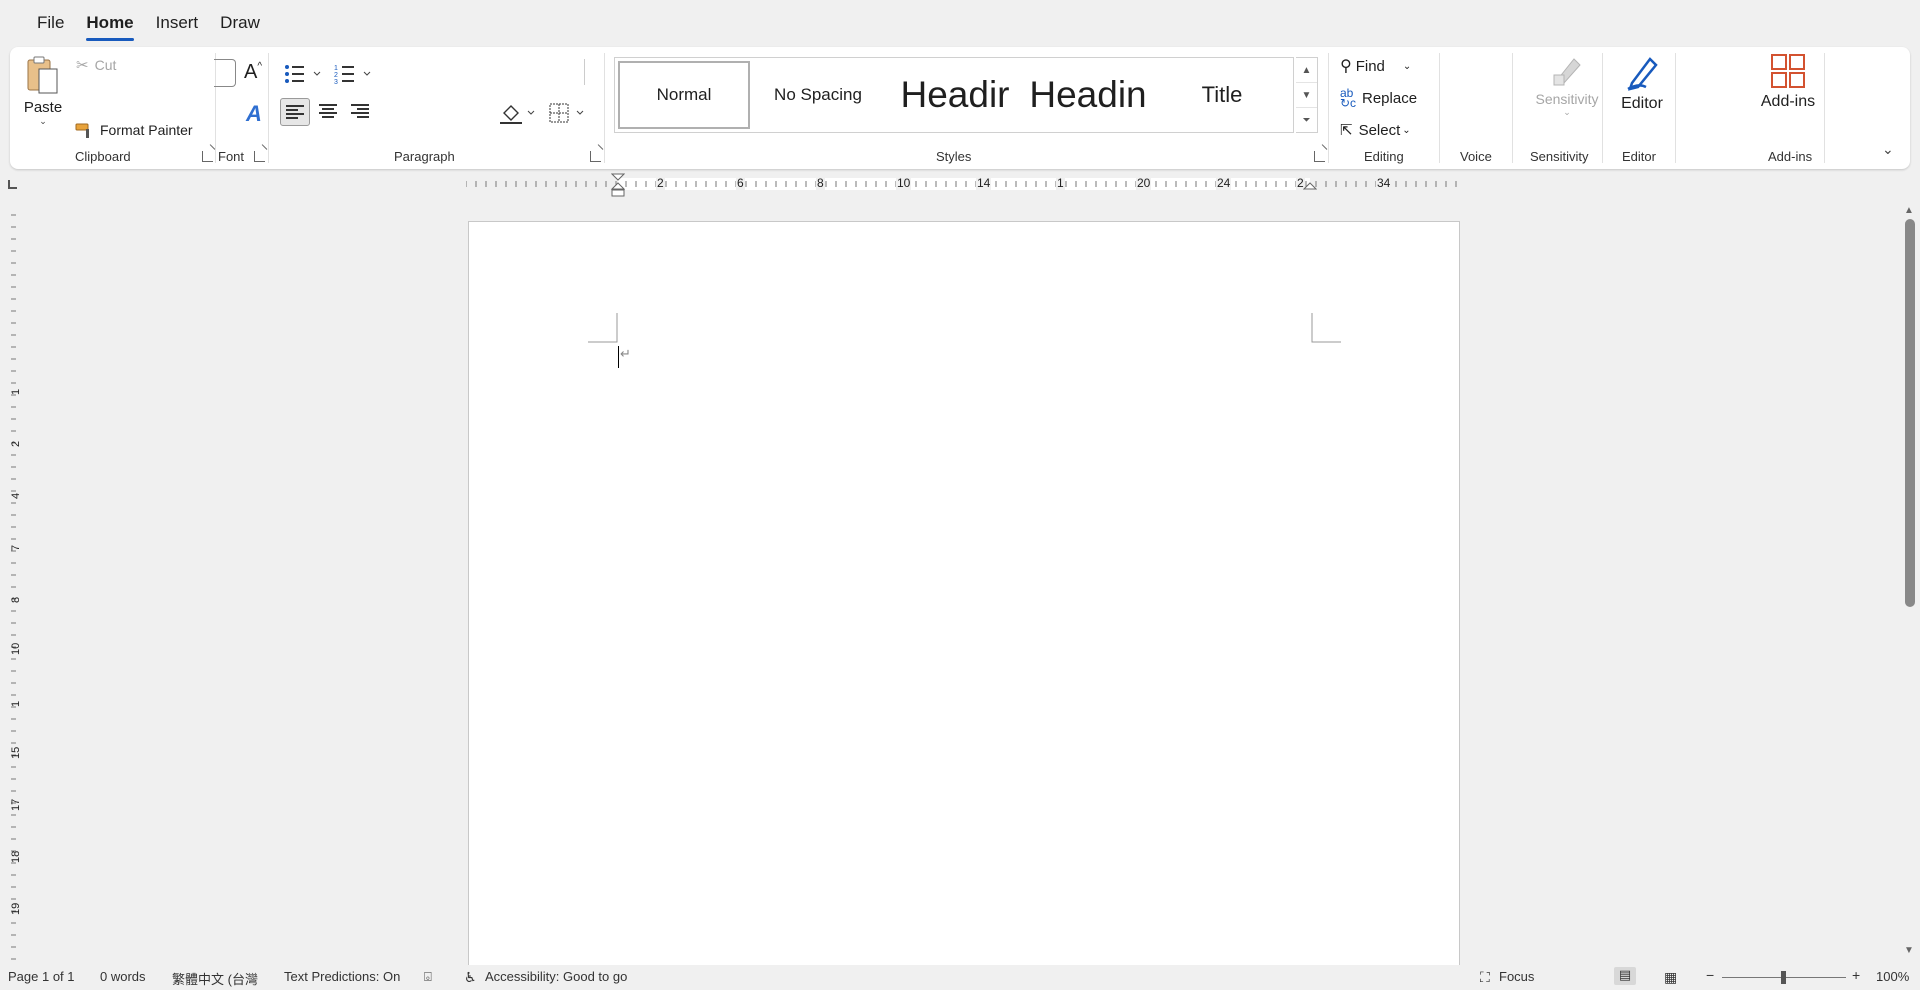 The height and width of the screenshot is (990, 1920). I want to click on borders-icon, so click(566, 113).